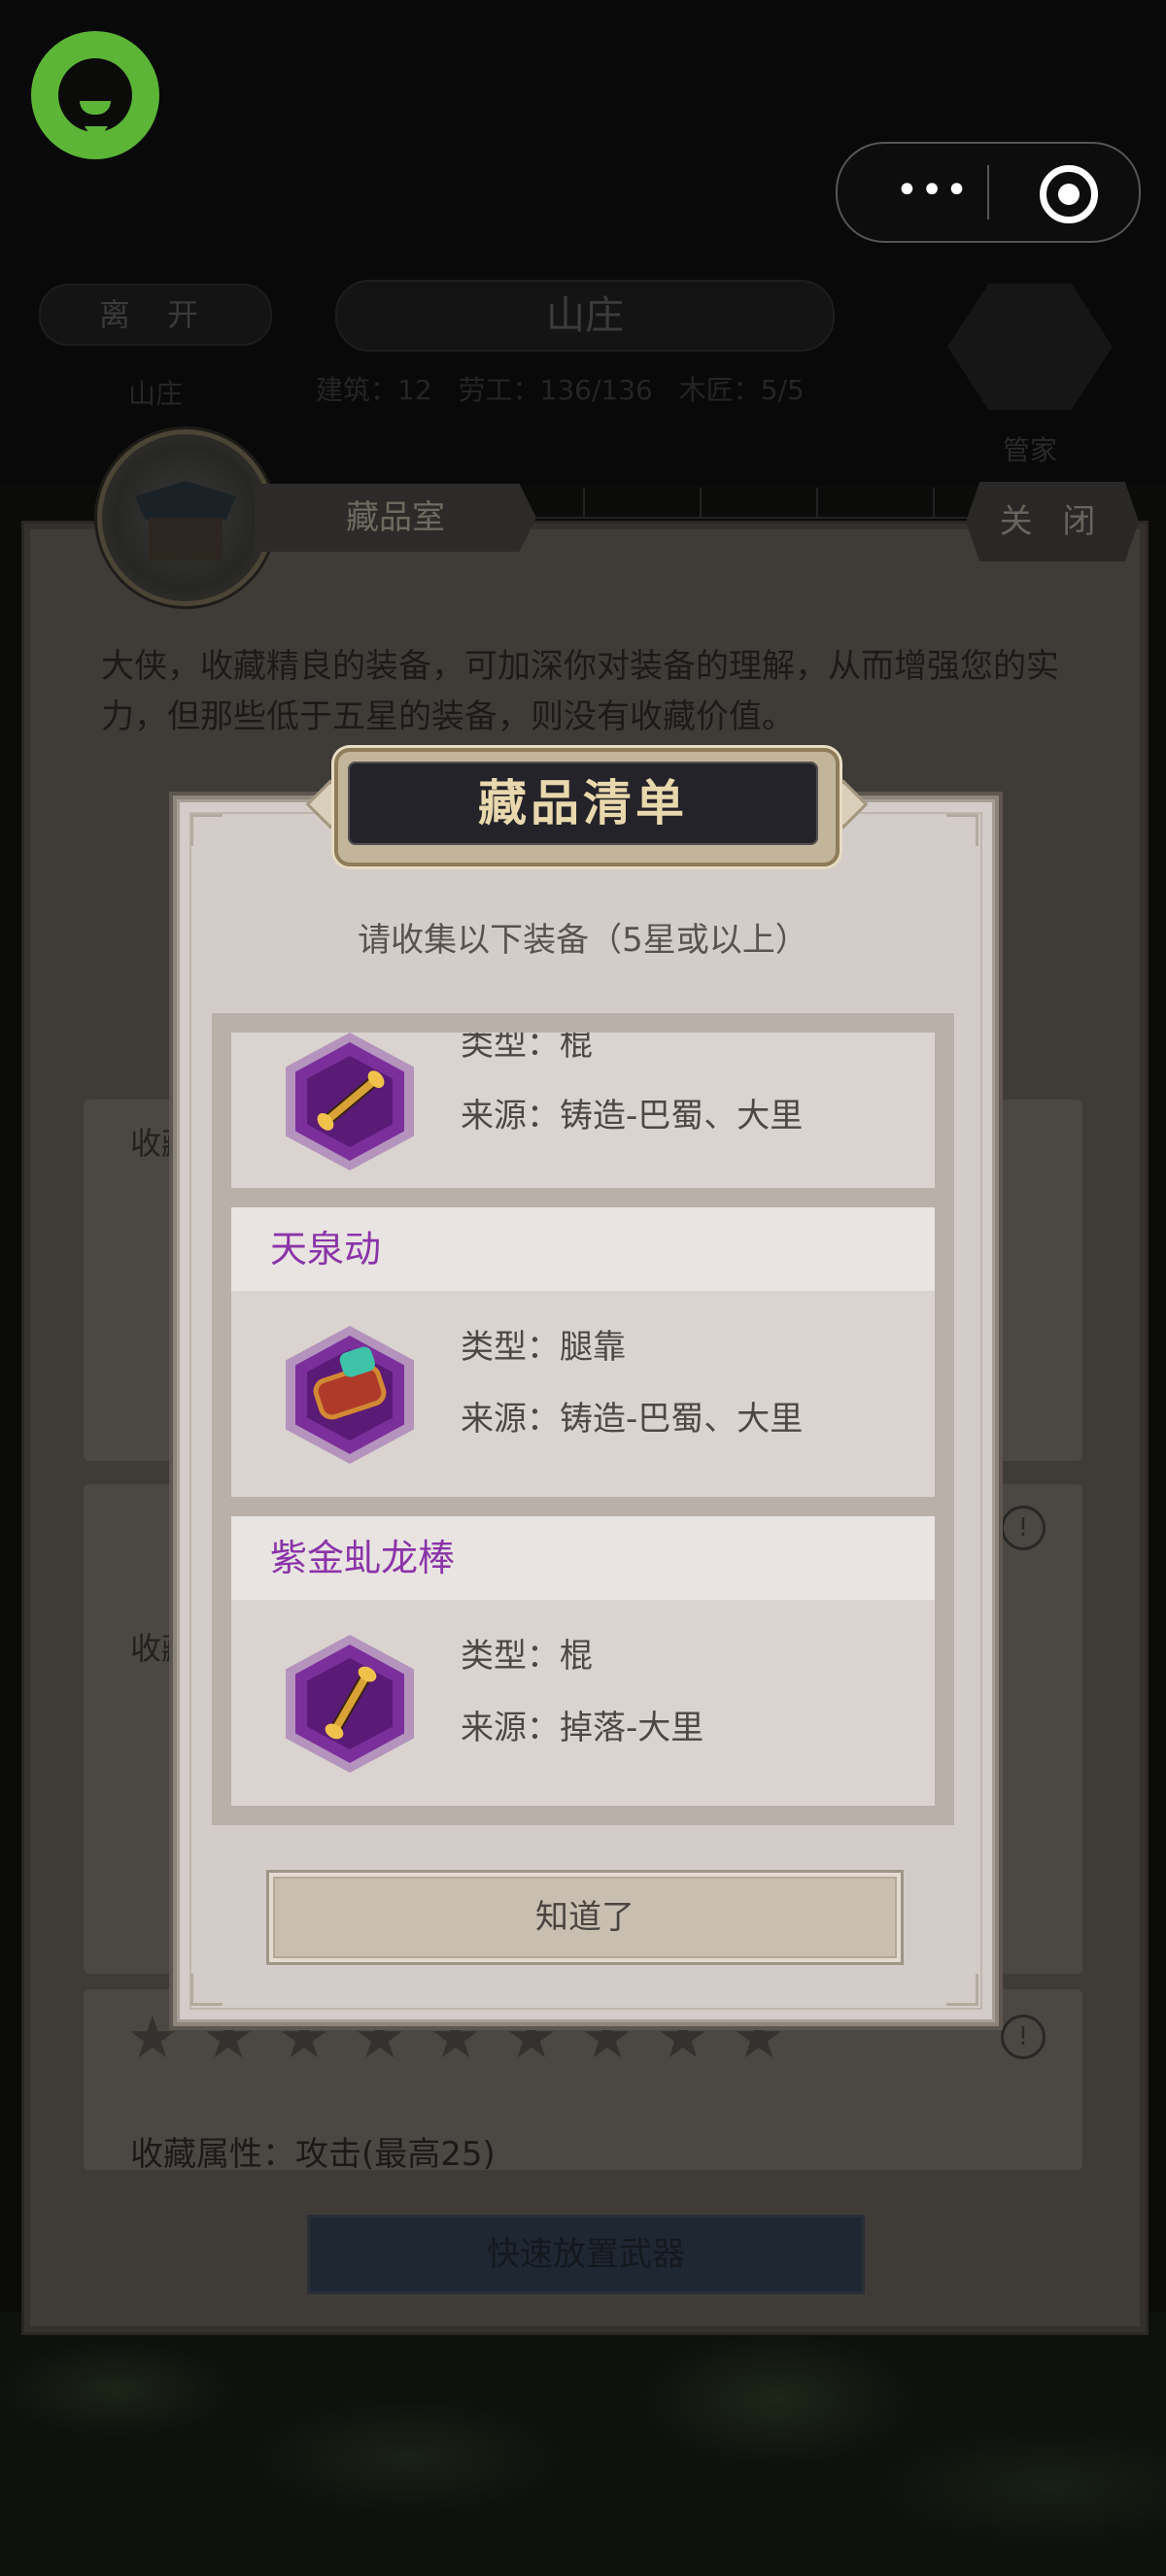 The width and height of the screenshot is (1166, 2576). Describe the element at coordinates (583, 1703) in the screenshot. I see `list-item: 类型：棍 来源：掉落-大里` at that location.